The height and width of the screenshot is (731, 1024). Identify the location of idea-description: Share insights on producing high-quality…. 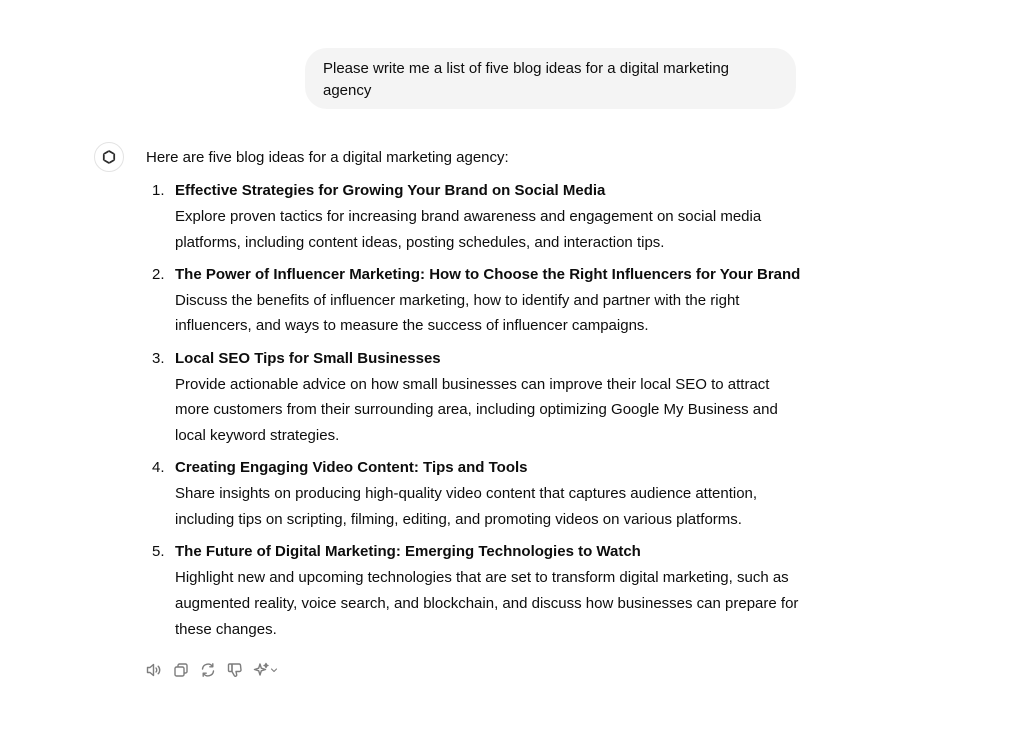
(466, 507).